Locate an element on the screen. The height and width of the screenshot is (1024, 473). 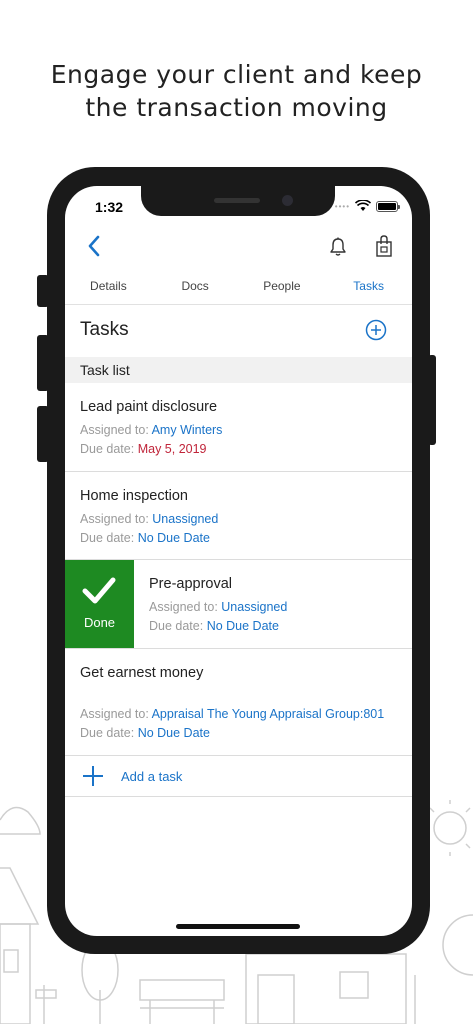
home-indicator is located at coordinates (238, 926).